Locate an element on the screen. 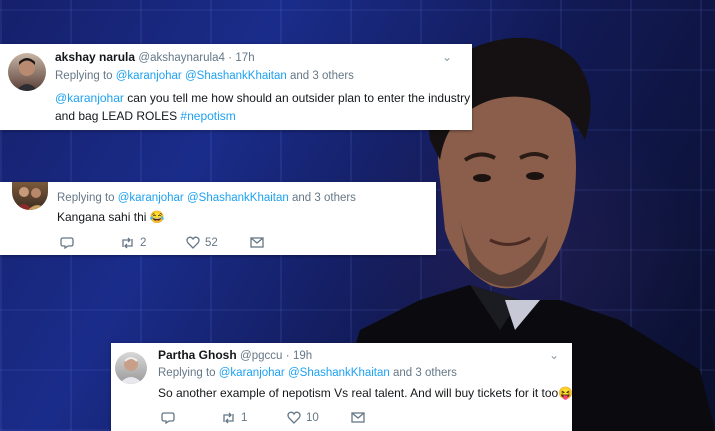 The width and height of the screenshot is (715, 431). tweet-actions: 2 52 is located at coordinates (162, 242).